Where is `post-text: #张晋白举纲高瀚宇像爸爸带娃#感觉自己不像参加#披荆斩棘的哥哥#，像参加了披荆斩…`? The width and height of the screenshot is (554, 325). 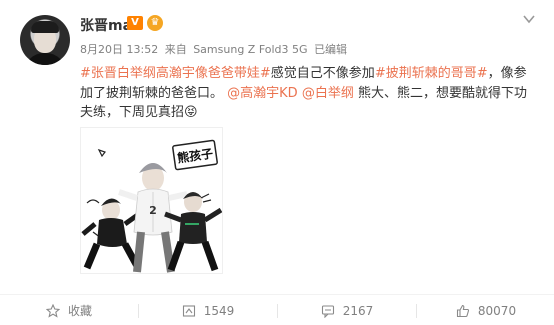
post-text: #张晋白举纲高瀚宇像爸爸带娃#感觉自己不像参加#披荆斩棘的哥哥#，像参加了披荆斩… is located at coordinates (308, 93).